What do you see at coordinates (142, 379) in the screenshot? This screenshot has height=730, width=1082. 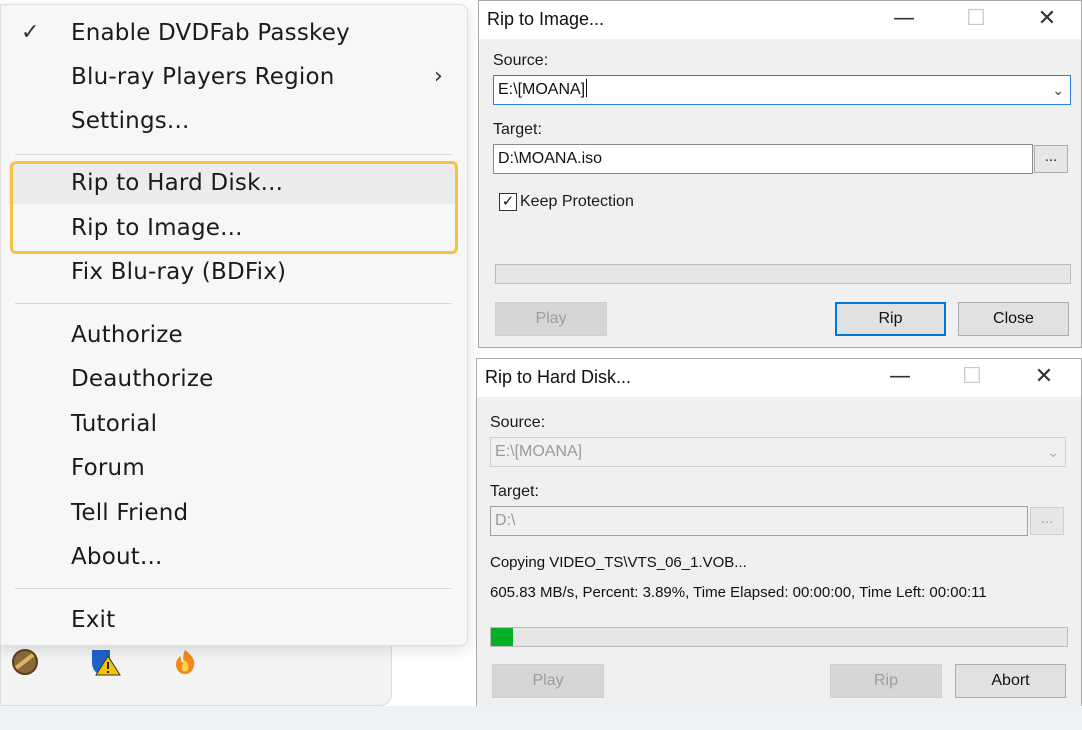 I see `menu-item-label: Deauthorize` at bounding box center [142, 379].